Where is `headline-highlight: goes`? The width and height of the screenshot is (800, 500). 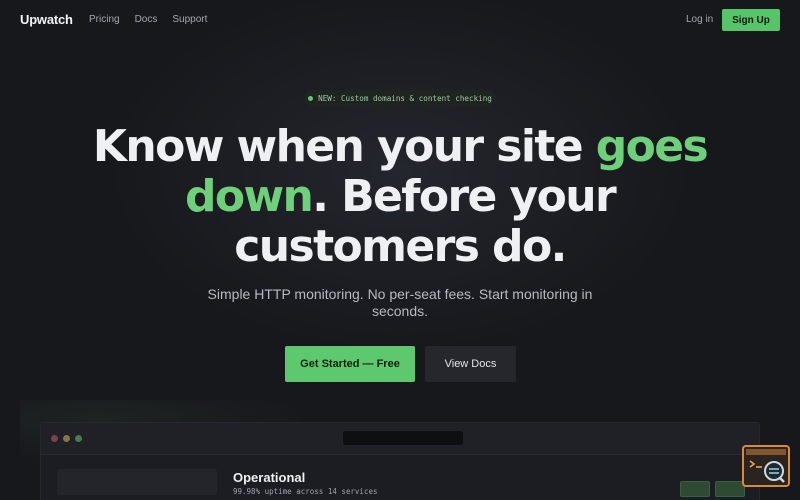
headline-highlight: goes is located at coordinates (652, 146).